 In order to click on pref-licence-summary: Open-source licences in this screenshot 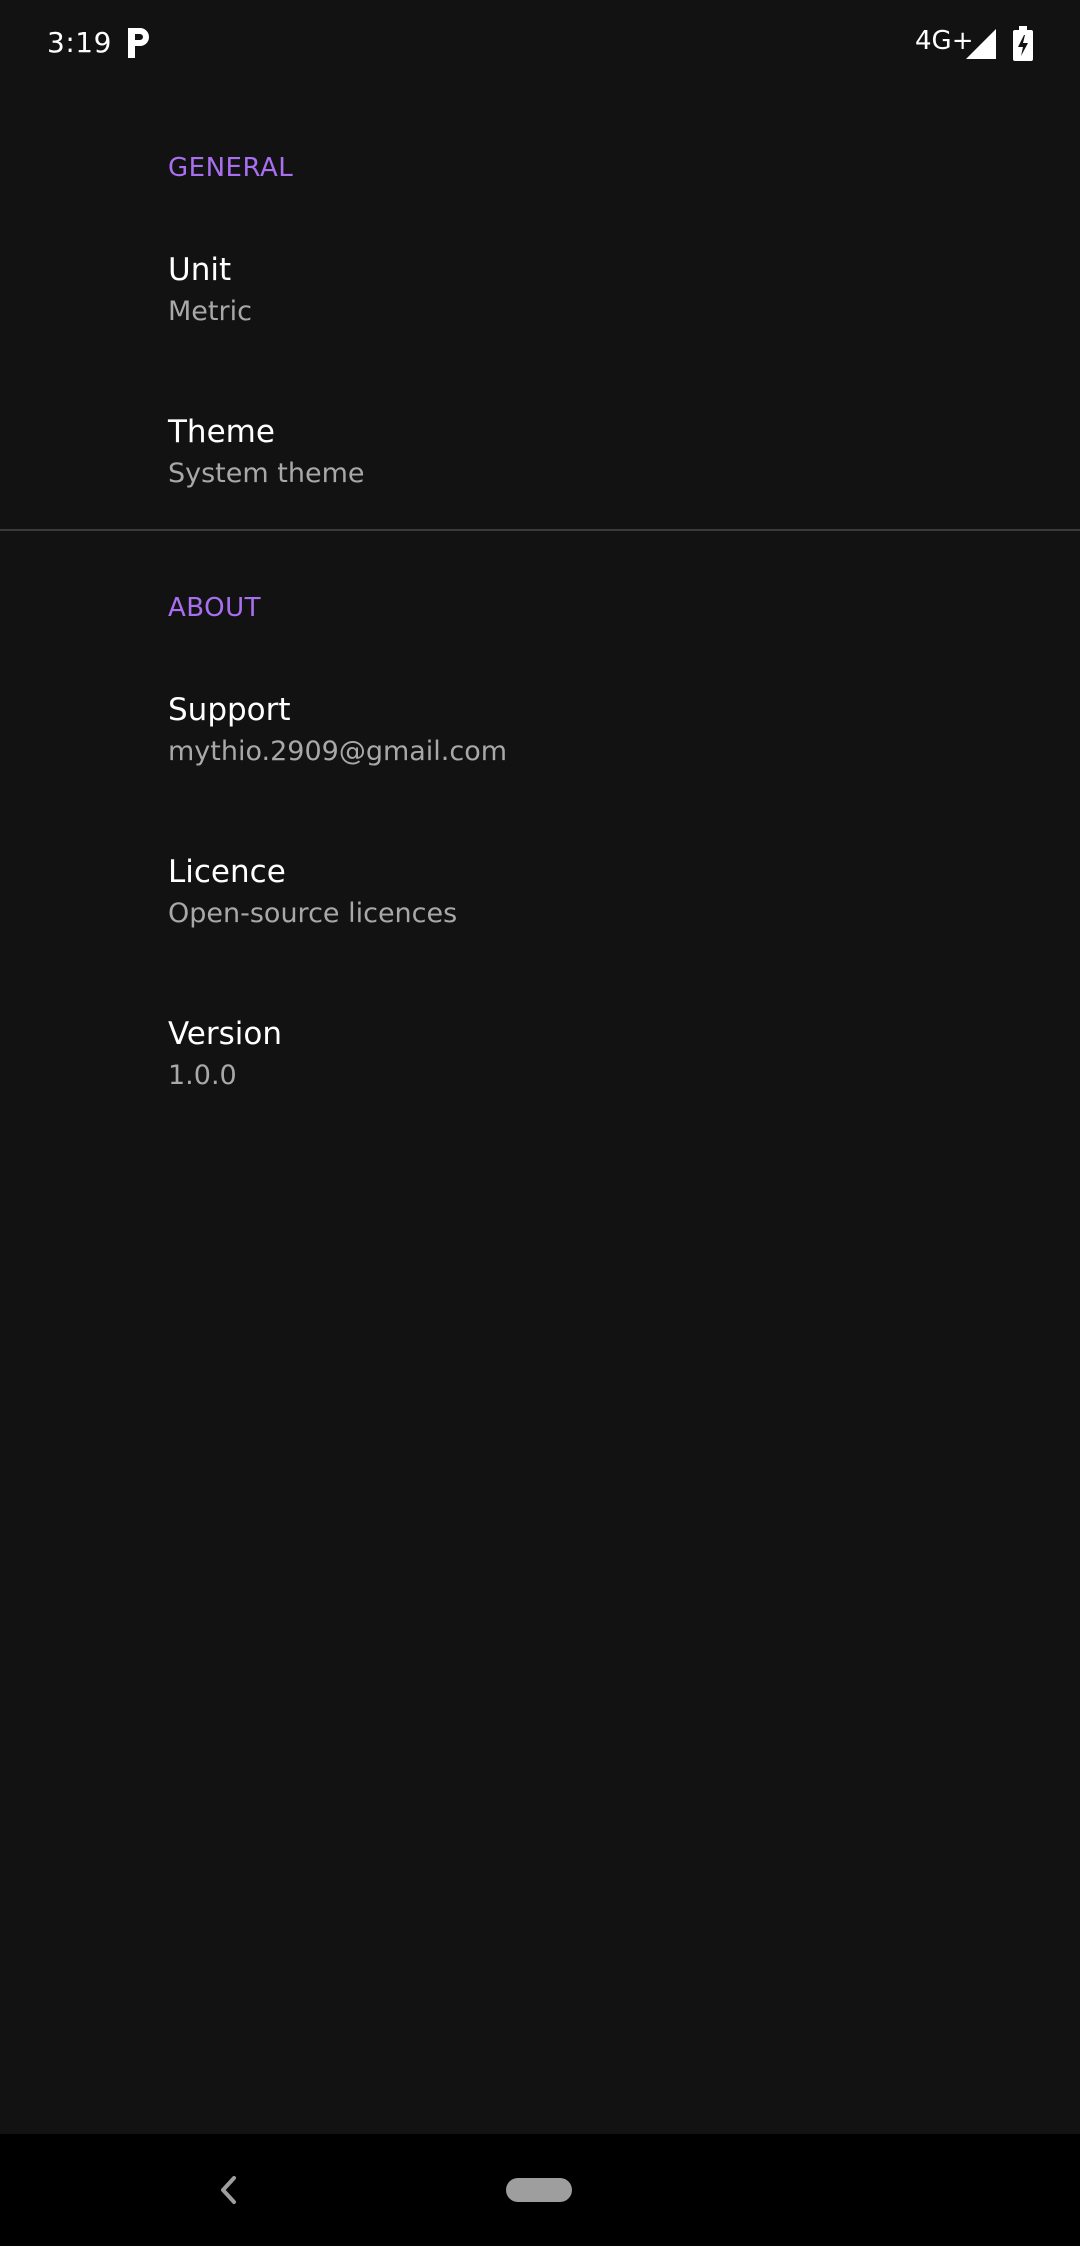, I will do `click(313, 913)`.